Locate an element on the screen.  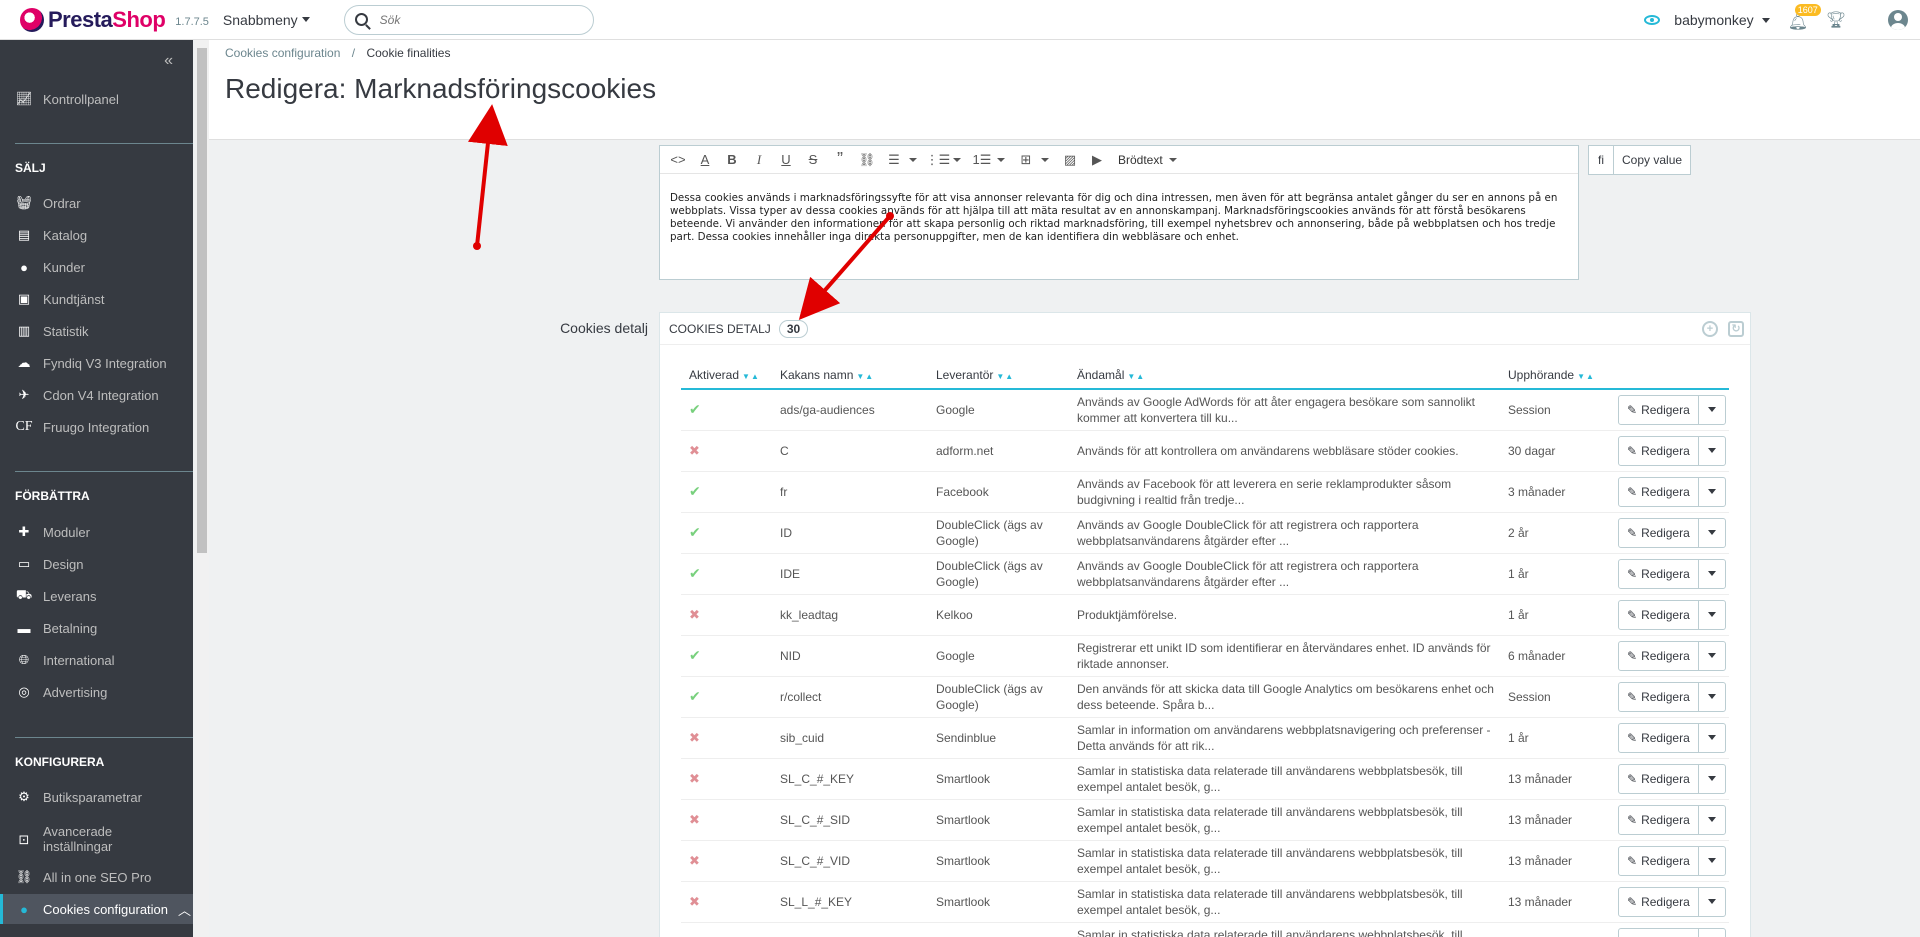
sidebar-item-modules: ✚ Moduler is located at coordinates (96, 532).